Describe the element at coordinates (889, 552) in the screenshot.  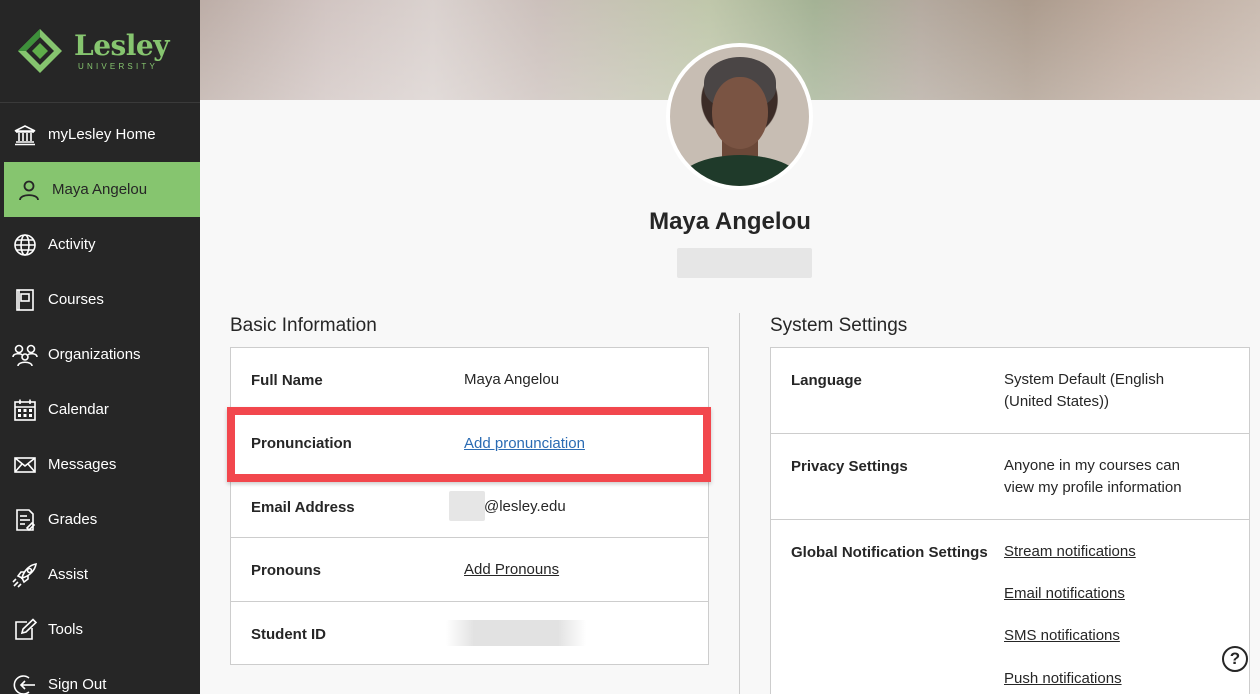
I see `settings-label: Global Notification Settings` at that location.